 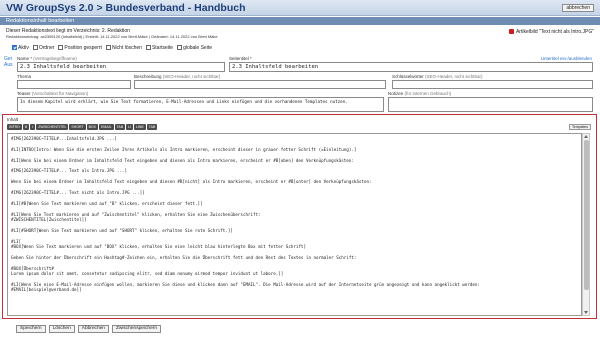 I want to click on schluesselwoerter-label-text: Schlüsselwörter, so click(x=408, y=76).